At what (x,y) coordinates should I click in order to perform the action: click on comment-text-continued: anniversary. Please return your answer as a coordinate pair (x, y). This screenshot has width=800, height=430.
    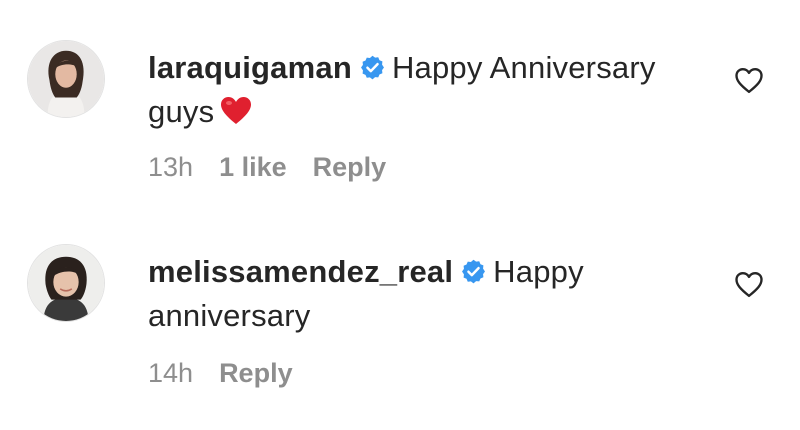
    Looking at the image, I should click on (229, 315).